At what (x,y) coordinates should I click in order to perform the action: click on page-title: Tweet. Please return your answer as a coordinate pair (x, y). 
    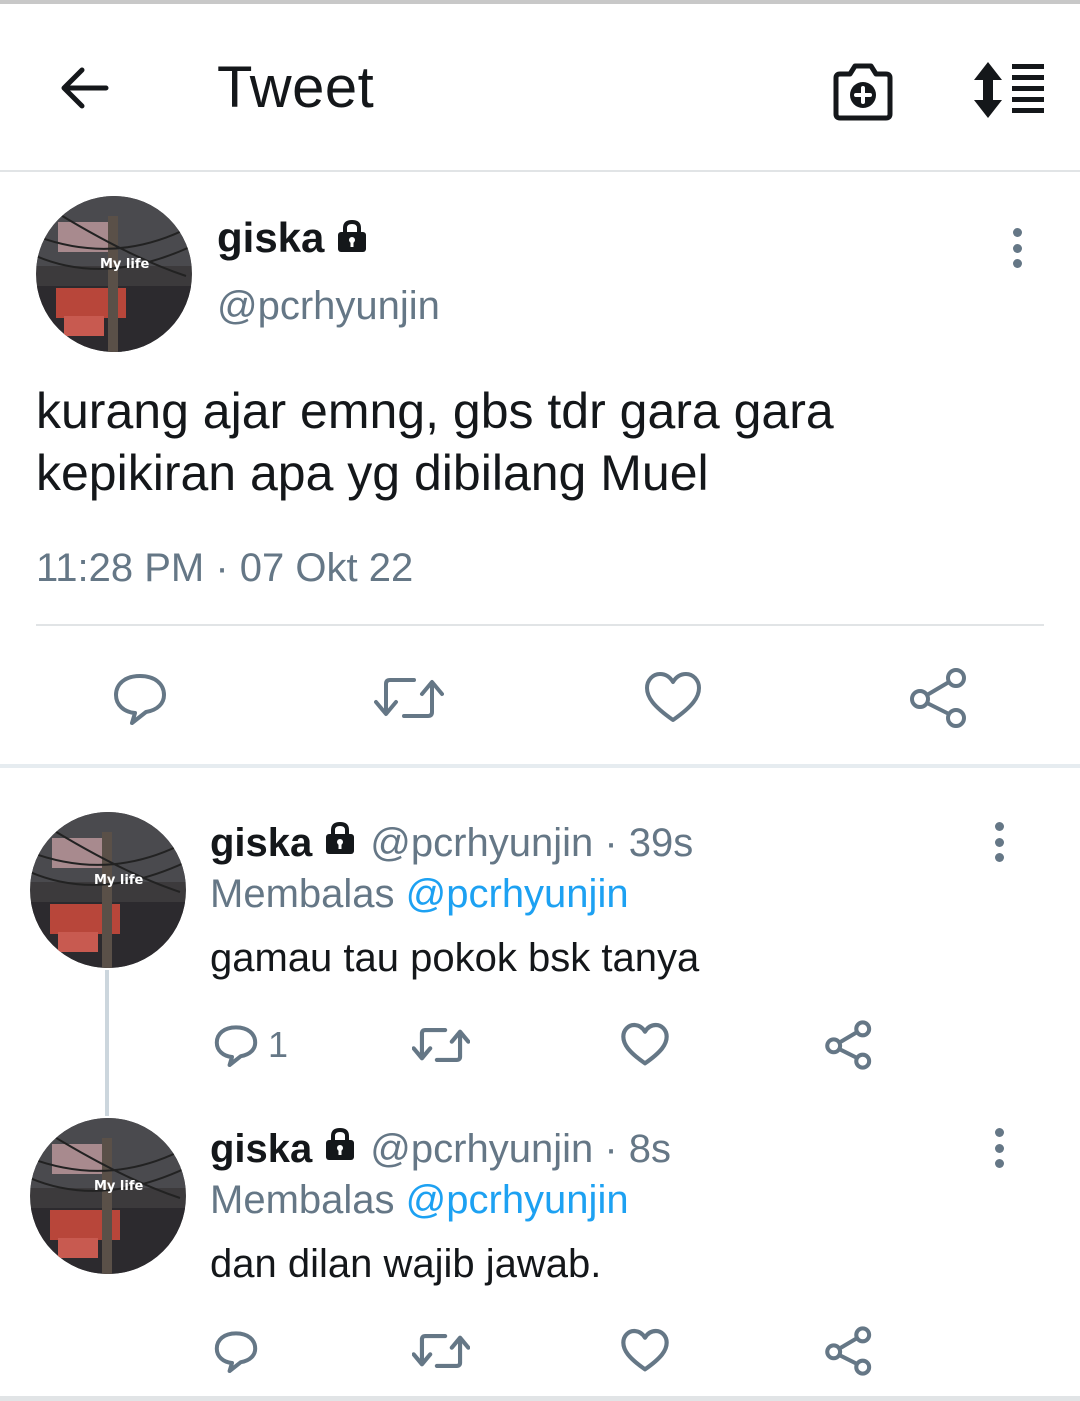
    Looking at the image, I should click on (296, 87).